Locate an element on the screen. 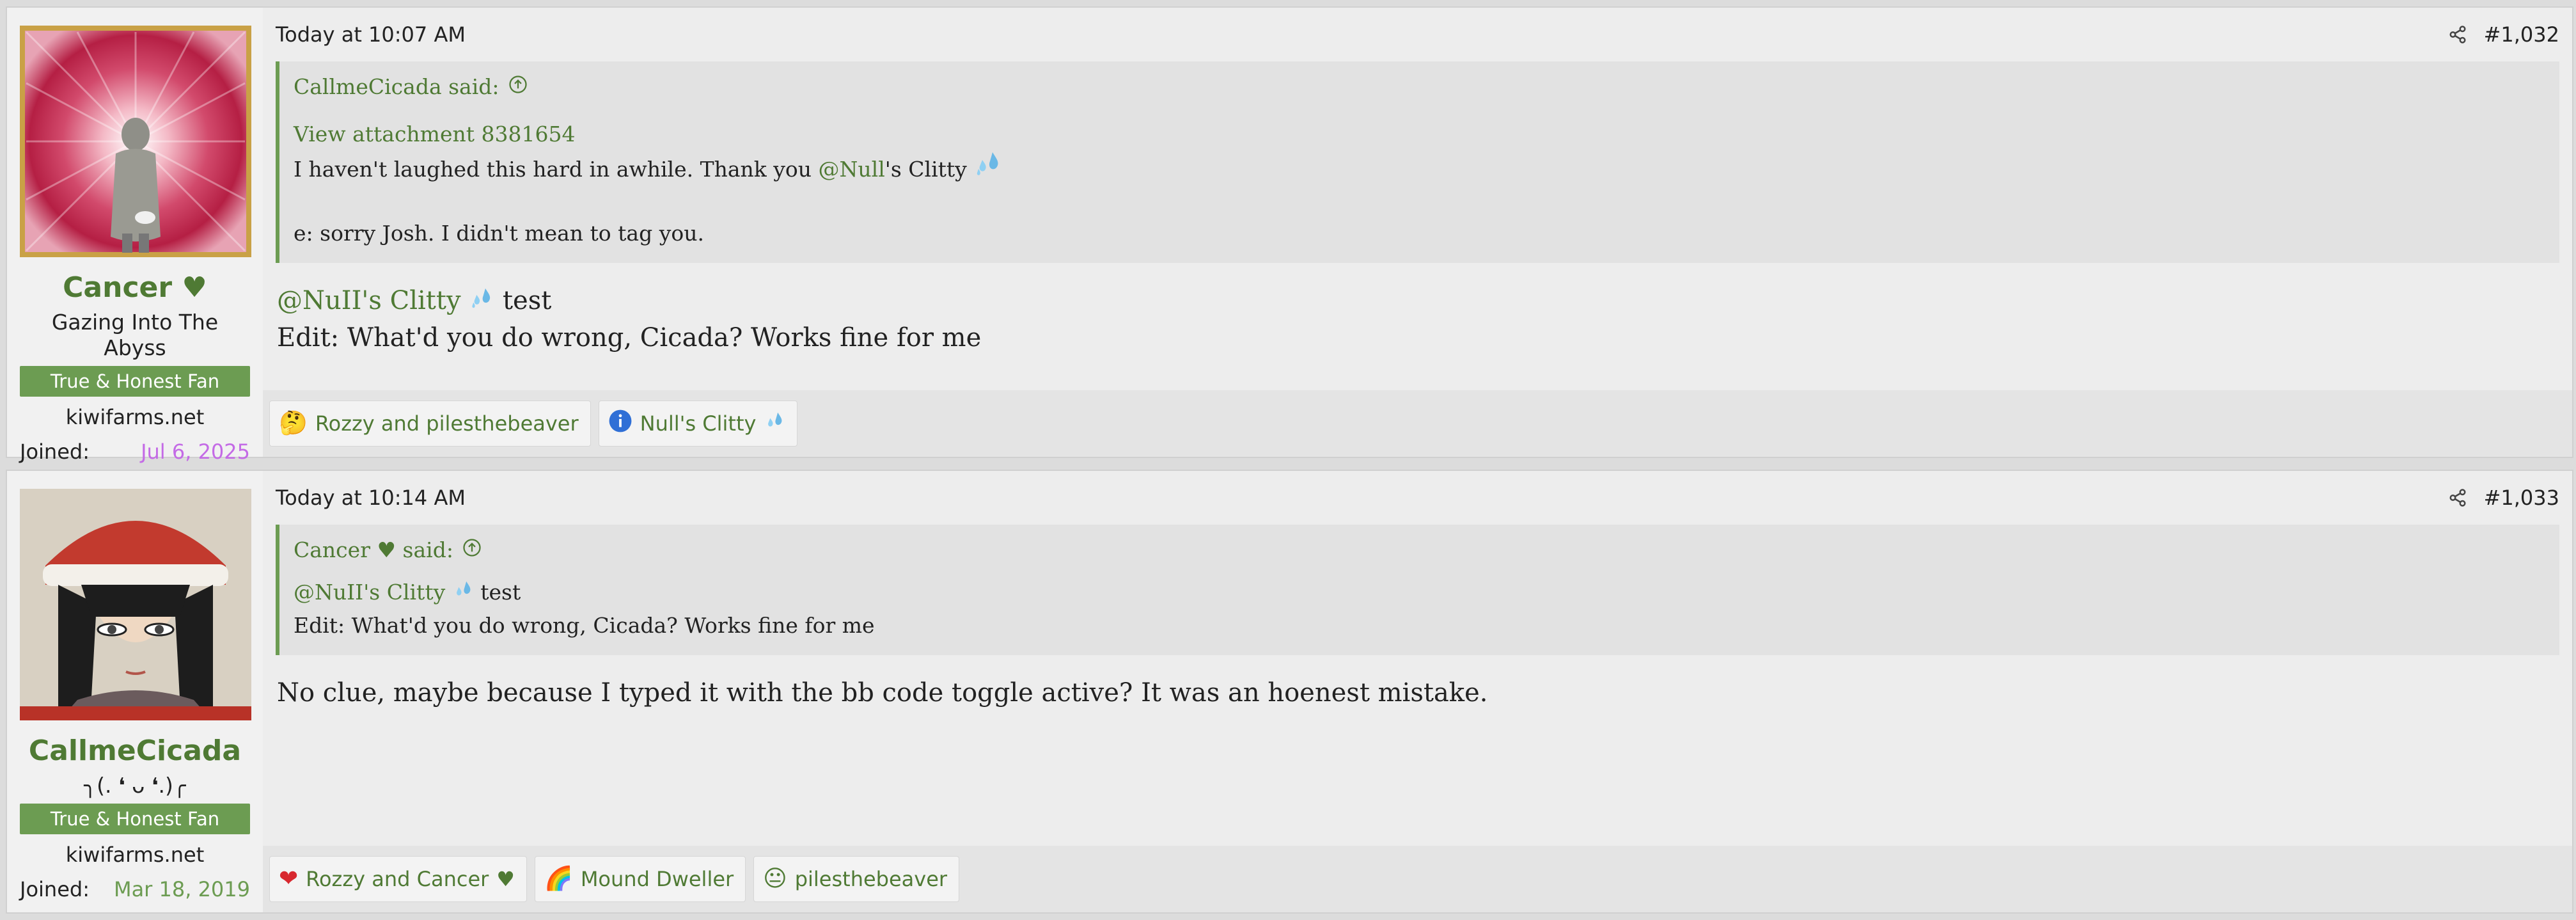 The image size is (2576, 920). joined-row: Joined: Mar 18, 2019 is located at coordinates (135, 889).